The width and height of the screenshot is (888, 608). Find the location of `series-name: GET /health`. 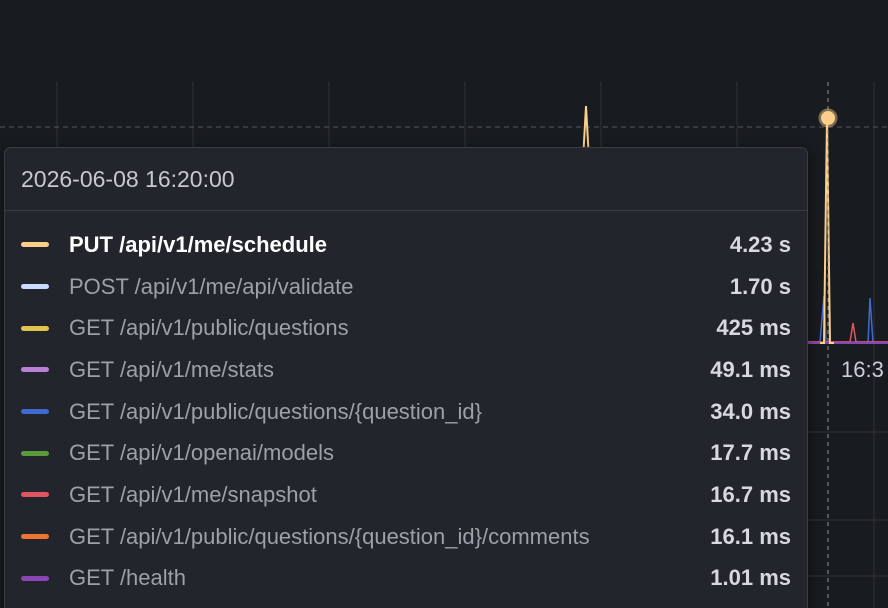

series-name: GET /health is located at coordinates (127, 578).